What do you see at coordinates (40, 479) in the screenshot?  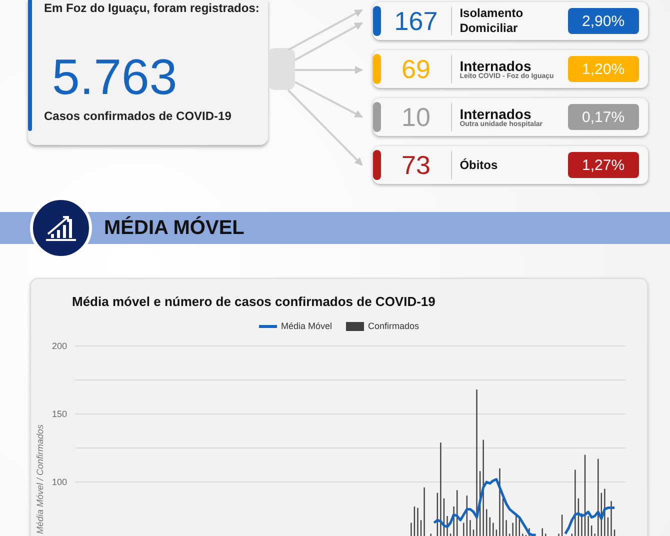 I see `axis-title: Média Móvel / Confirmados` at bounding box center [40, 479].